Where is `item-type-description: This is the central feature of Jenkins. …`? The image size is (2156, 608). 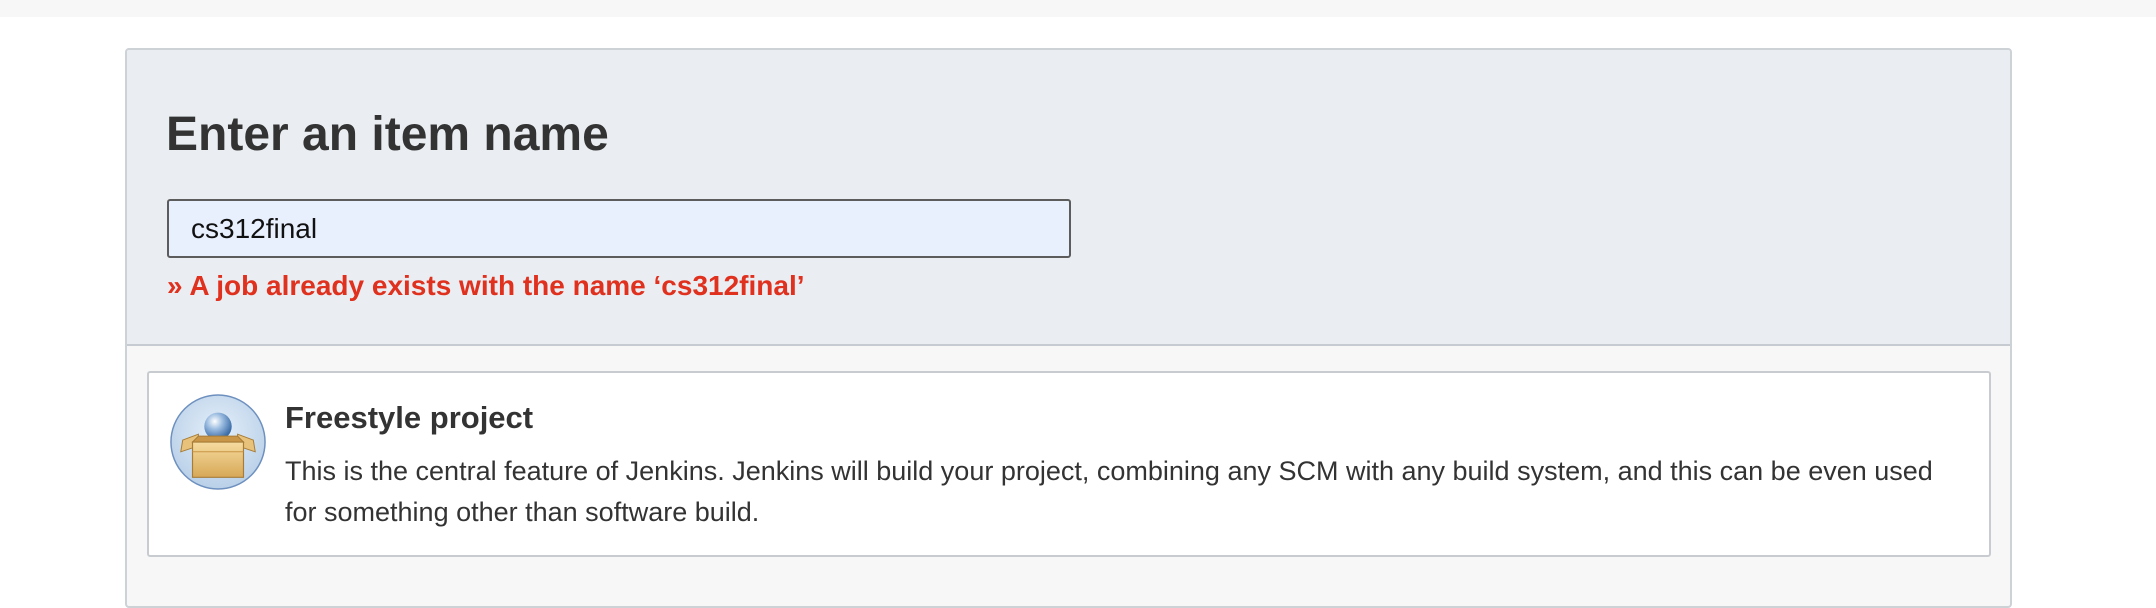
item-type-description: This is the central feature of Jenkins. … is located at coordinates (1109, 491).